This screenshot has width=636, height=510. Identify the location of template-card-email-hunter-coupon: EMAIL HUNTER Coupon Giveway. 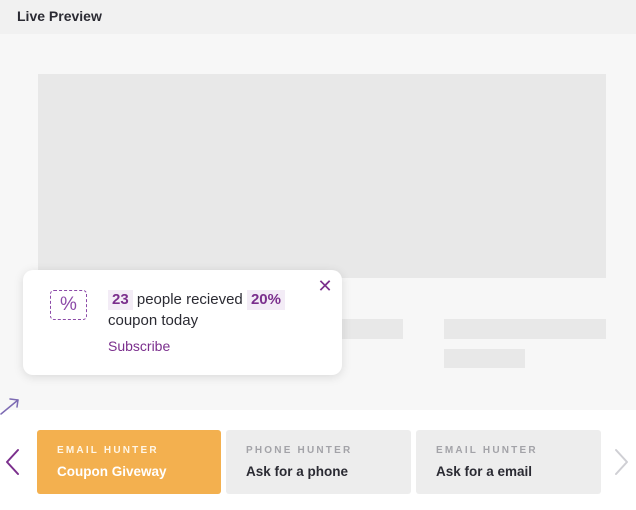
(129, 462).